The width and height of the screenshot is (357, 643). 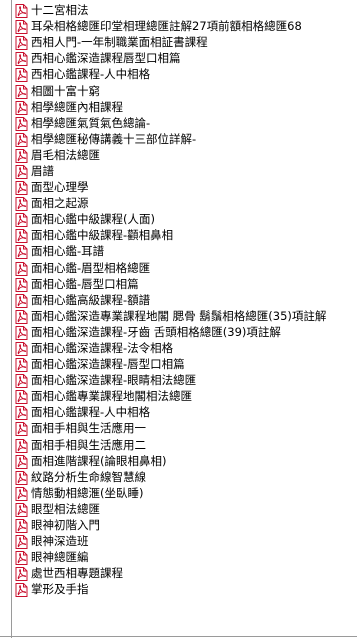 What do you see at coordinates (178, 300) in the screenshot?
I see `file-list-item: 面相心鑑高級課程-額譜` at bounding box center [178, 300].